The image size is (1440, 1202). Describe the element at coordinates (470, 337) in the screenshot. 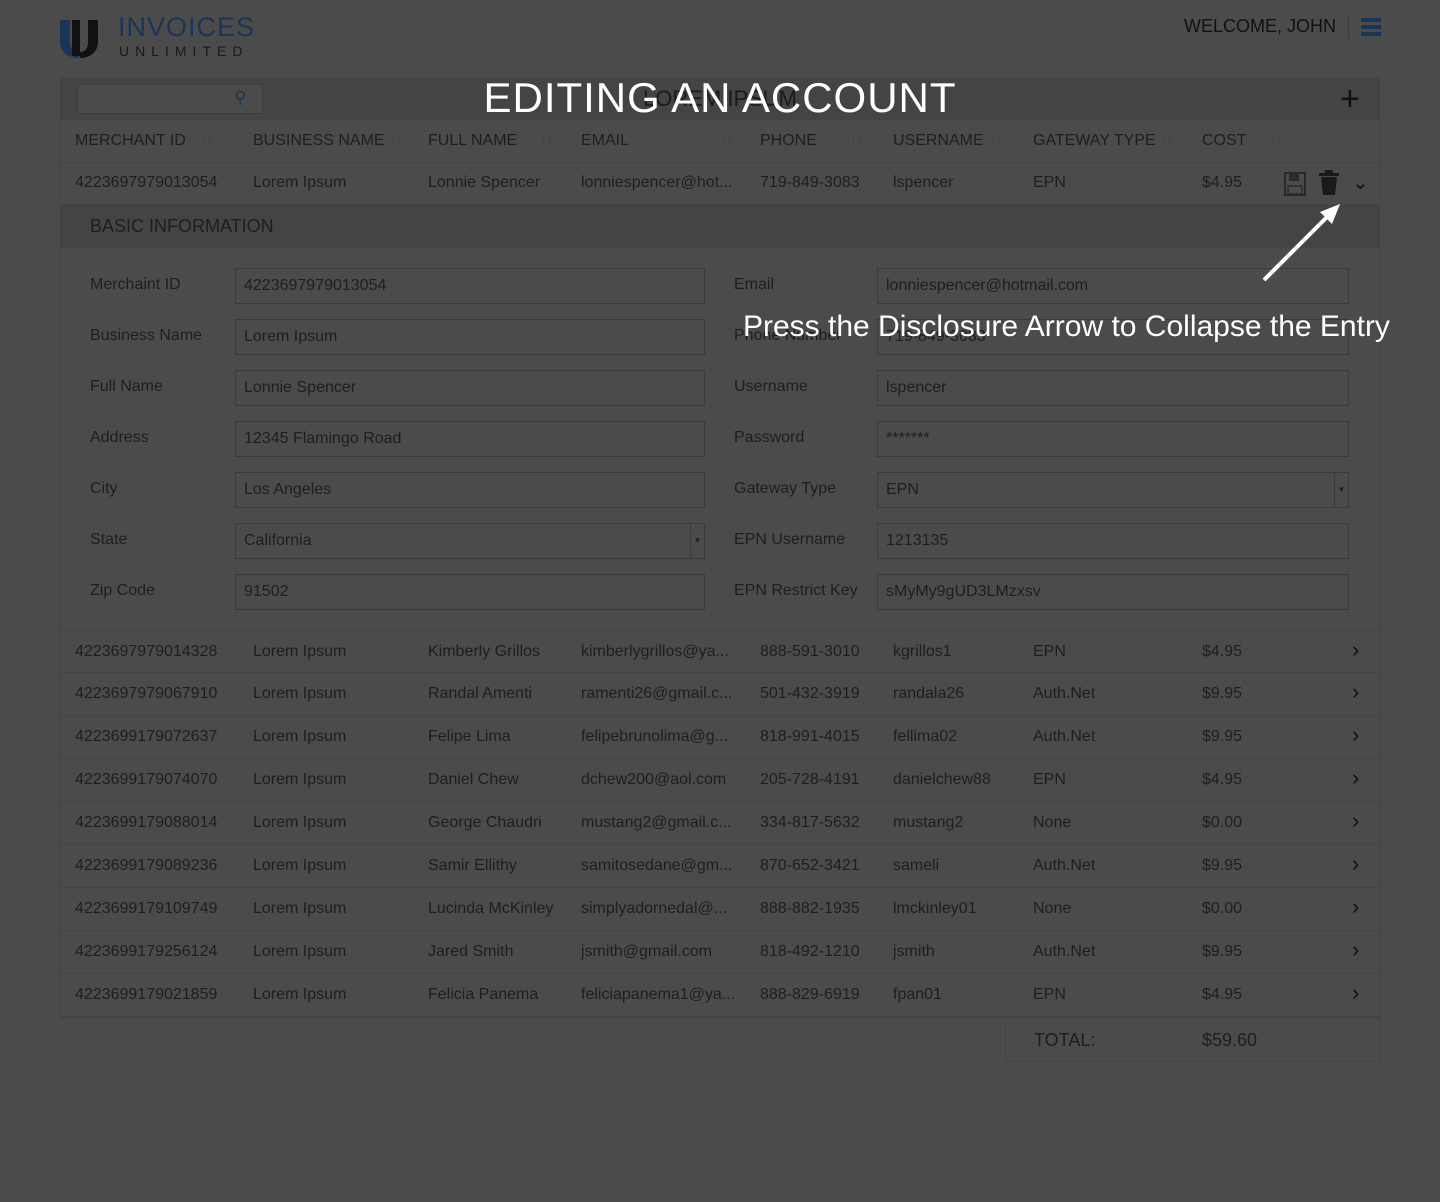

I see `field-input: Lorem Ipsum` at that location.